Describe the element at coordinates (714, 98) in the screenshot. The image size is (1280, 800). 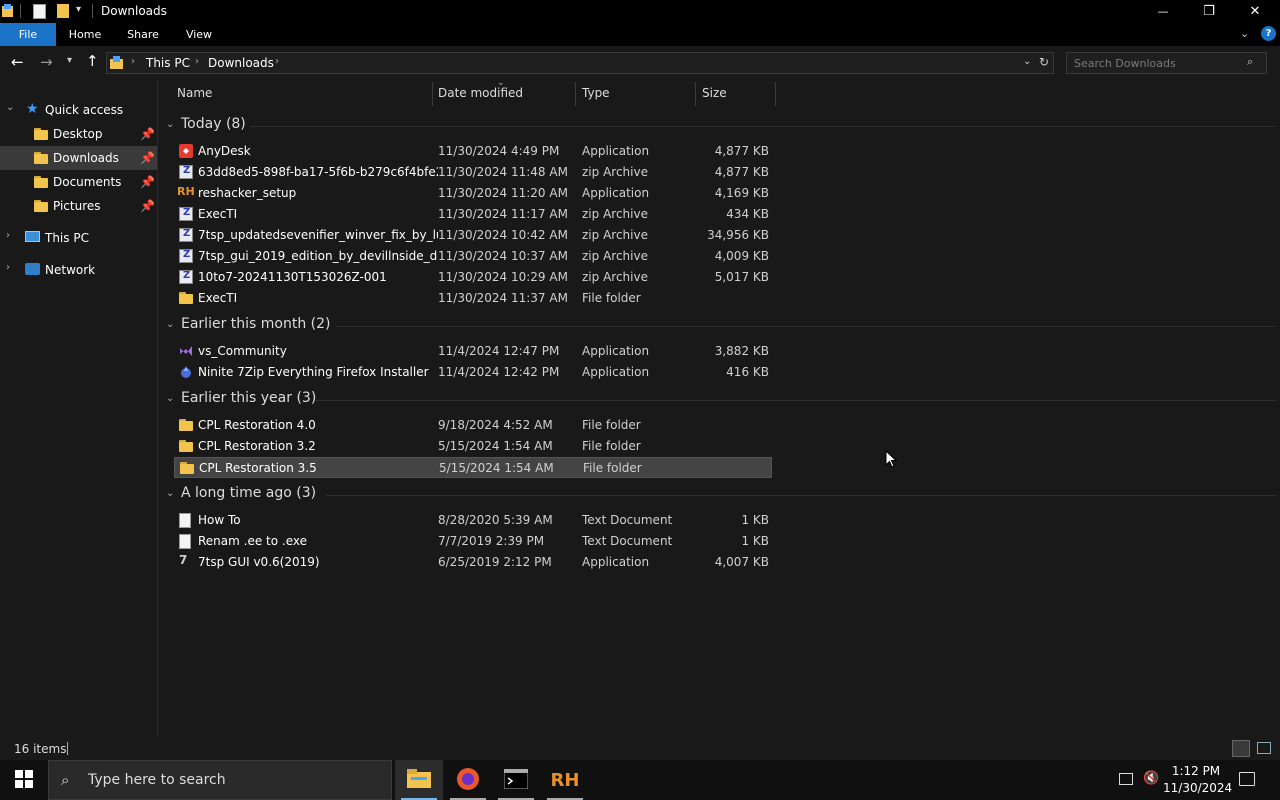
I see `column-header-size: Size` at that location.